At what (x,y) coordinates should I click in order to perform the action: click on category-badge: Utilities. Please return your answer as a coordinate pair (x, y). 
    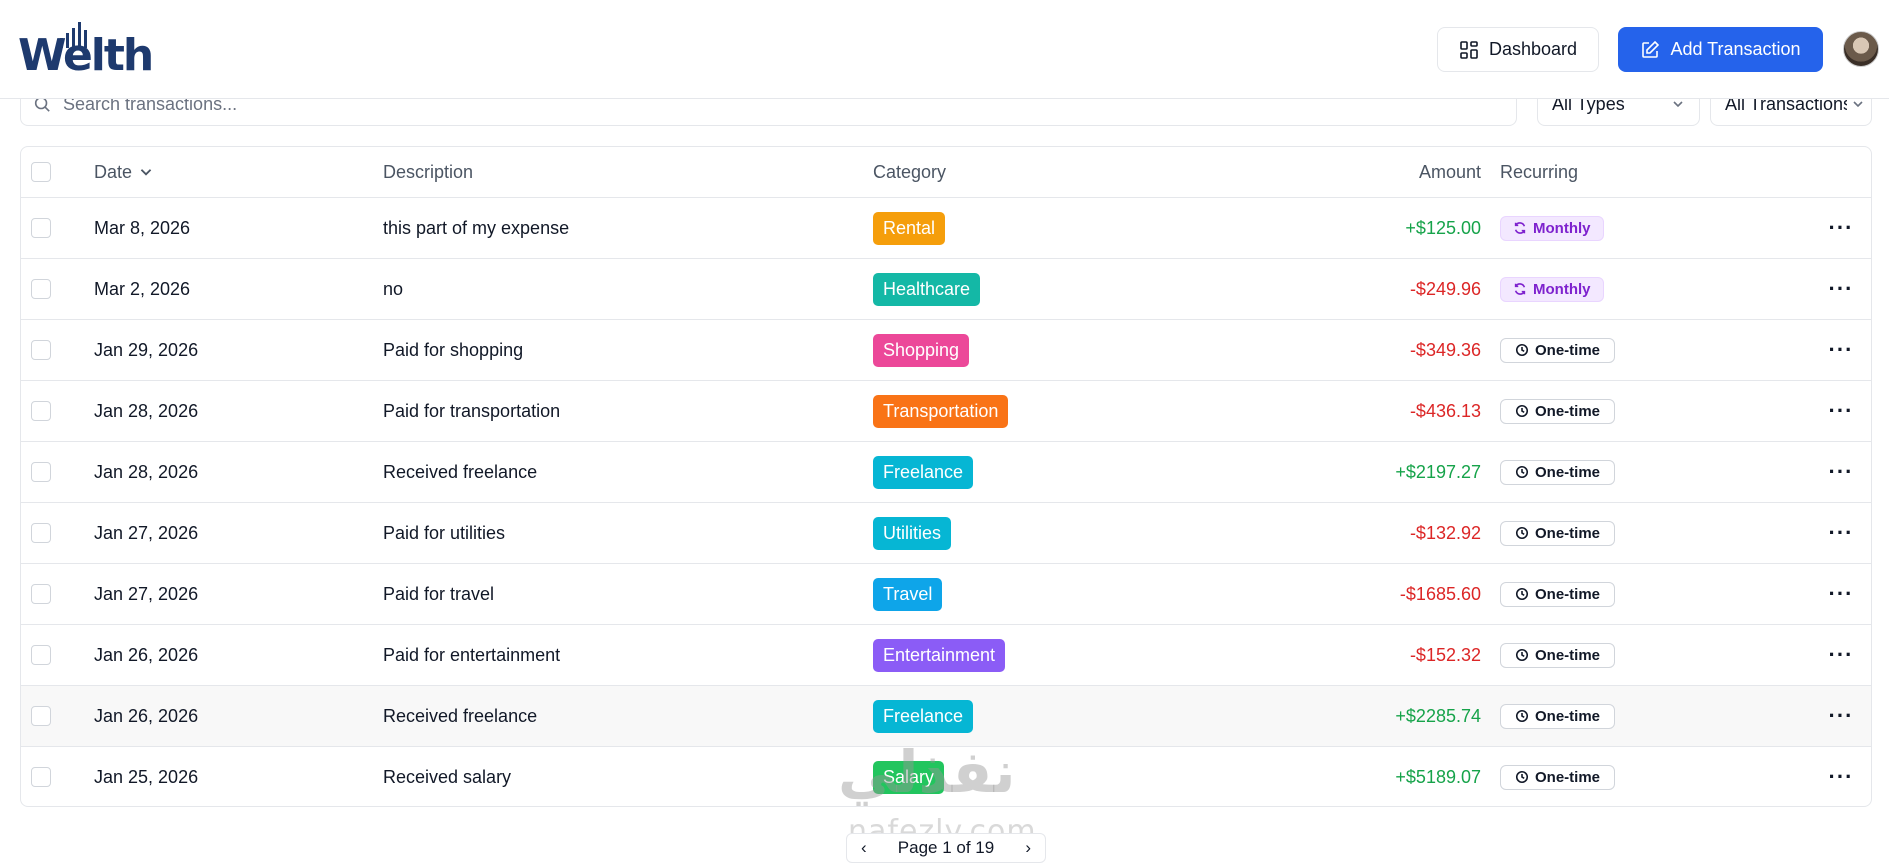
    Looking at the image, I should click on (912, 533).